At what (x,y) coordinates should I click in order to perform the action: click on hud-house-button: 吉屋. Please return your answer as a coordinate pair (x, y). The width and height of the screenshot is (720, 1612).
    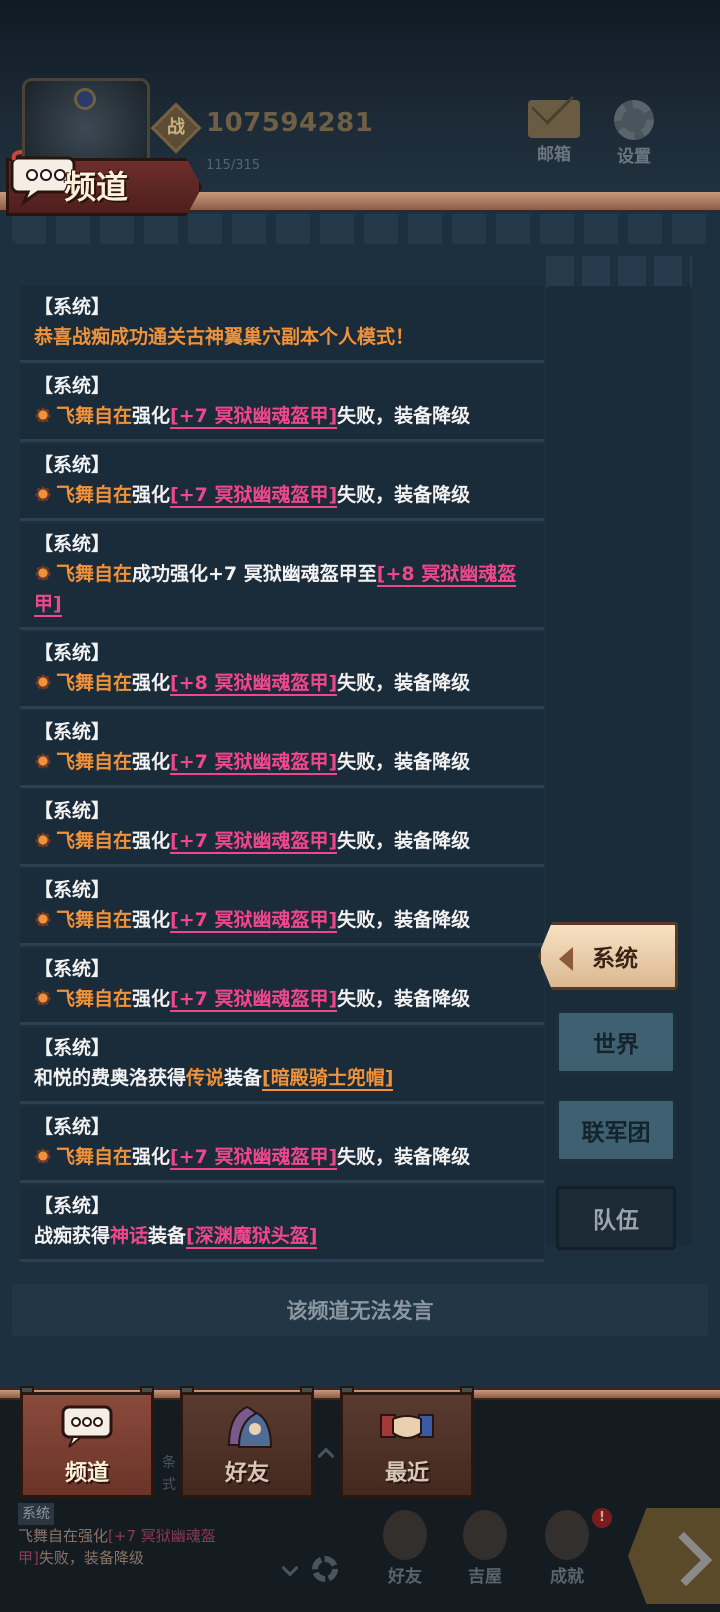
    Looking at the image, I should click on (485, 1548).